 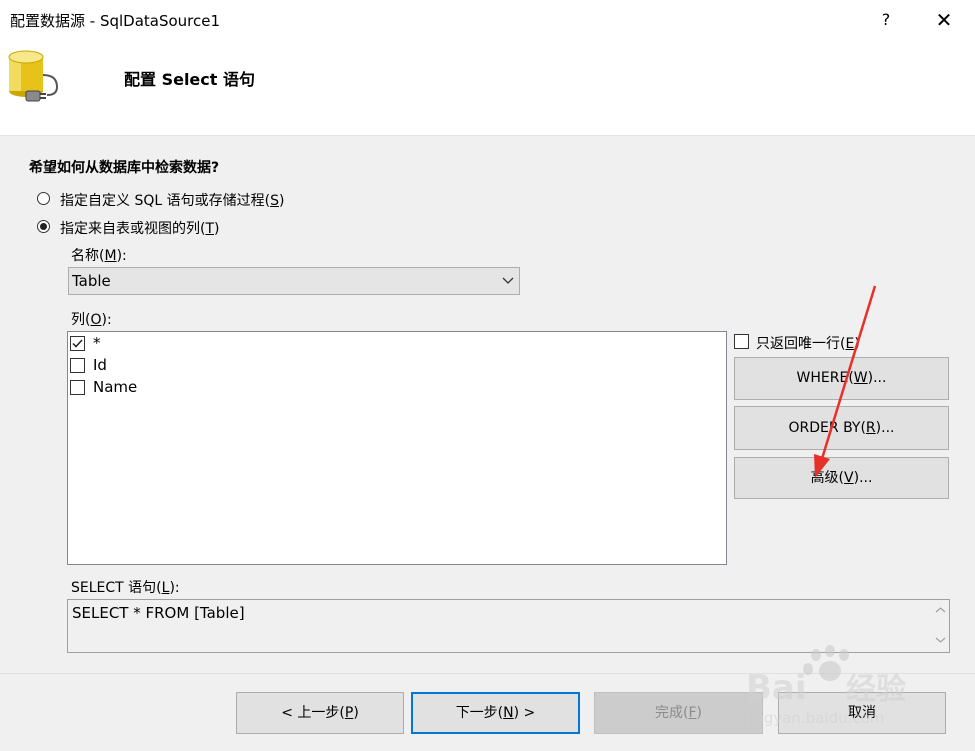 What do you see at coordinates (33, 76) in the screenshot?
I see `database-icon` at bounding box center [33, 76].